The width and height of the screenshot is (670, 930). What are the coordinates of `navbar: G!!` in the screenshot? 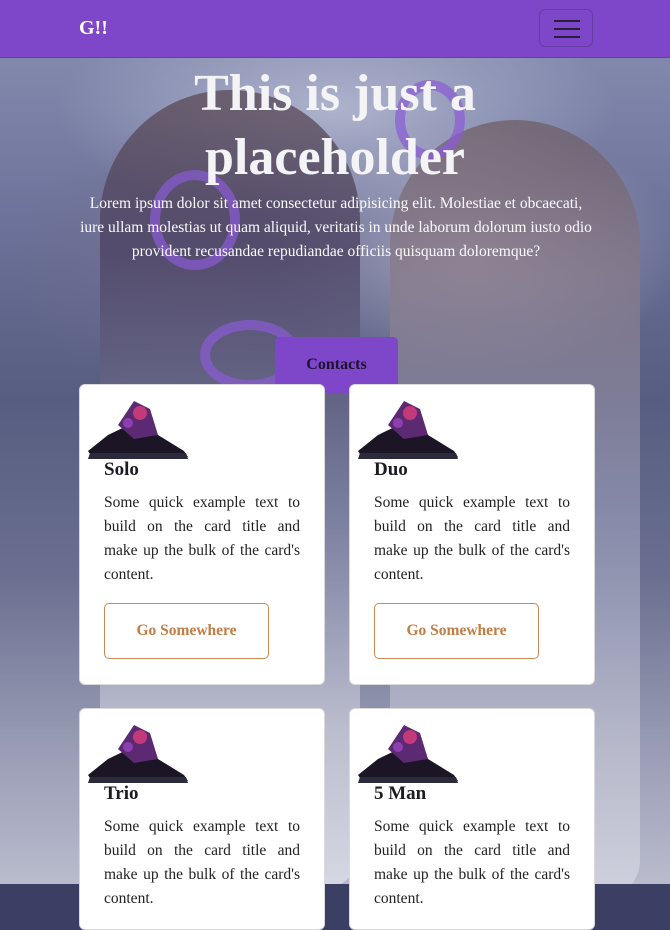 It's located at (335, 28).